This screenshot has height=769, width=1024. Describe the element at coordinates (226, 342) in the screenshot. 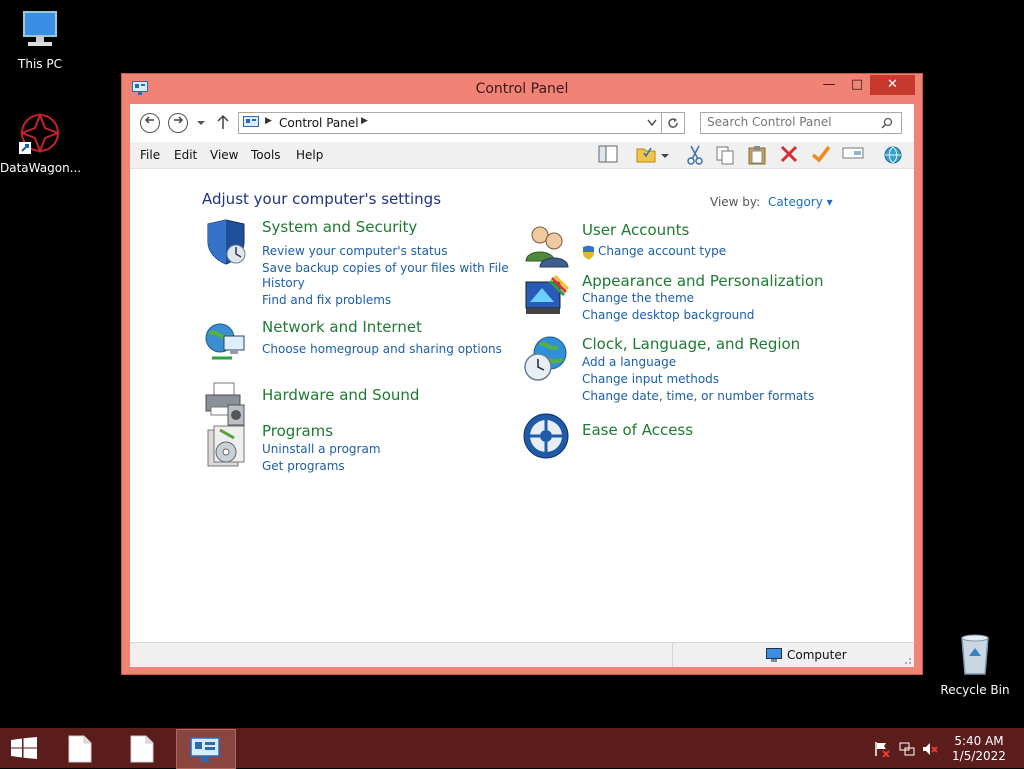

I see `network-icon` at that location.